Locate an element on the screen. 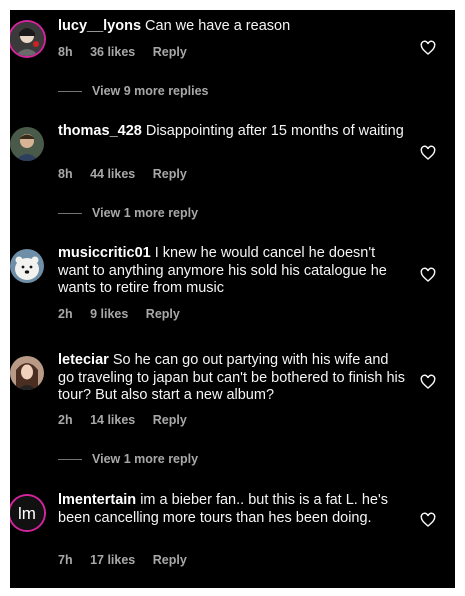 The height and width of the screenshot is (596, 465). user-avatar: lm is located at coordinates (27, 513).